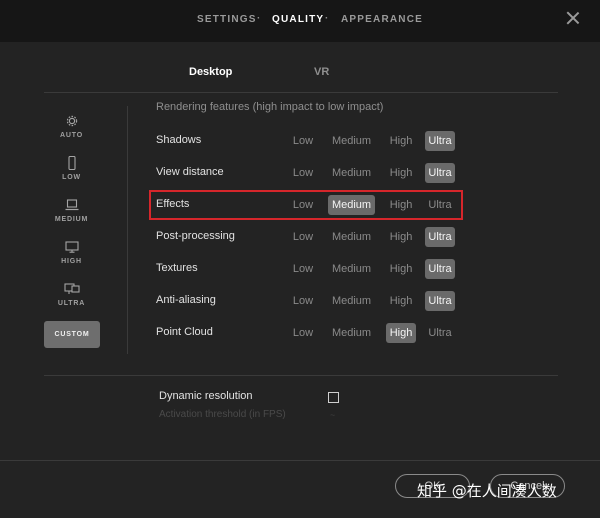 The width and height of the screenshot is (600, 518). I want to click on preset-label: LOW, so click(71, 177).